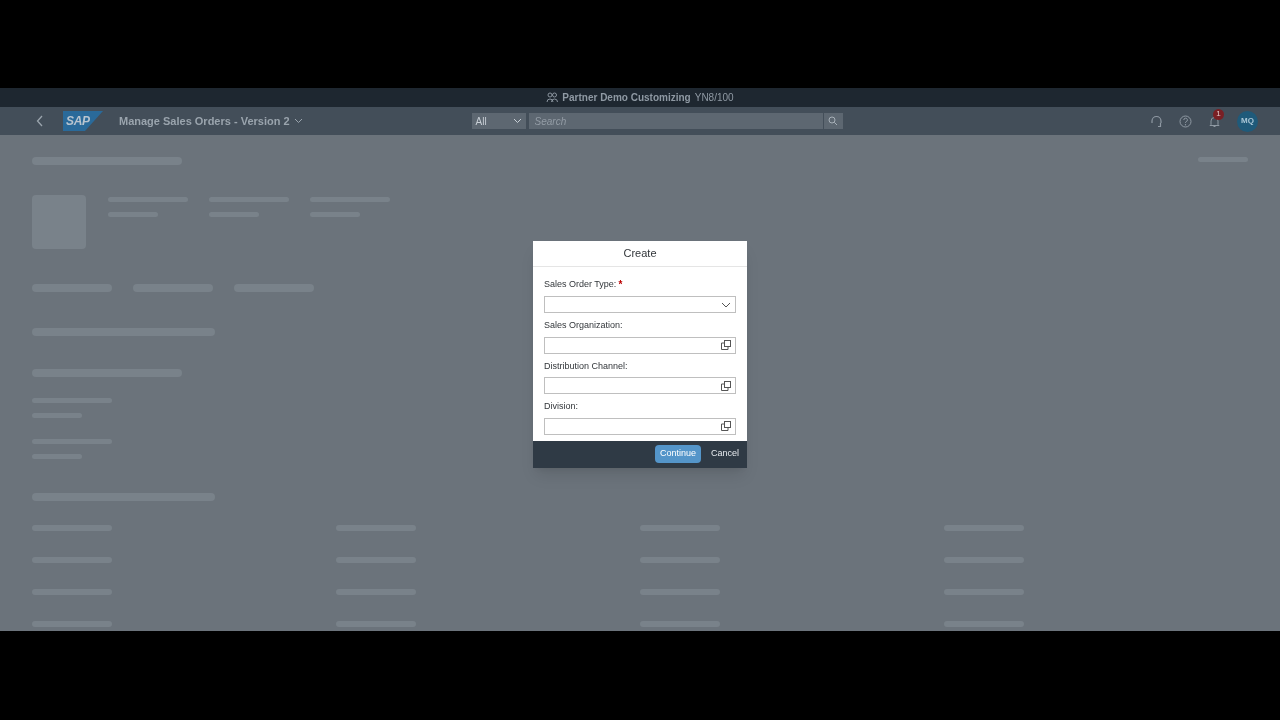 This screenshot has height=720, width=1280. I want to click on user-avatar: MQ, so click(1247, 121).